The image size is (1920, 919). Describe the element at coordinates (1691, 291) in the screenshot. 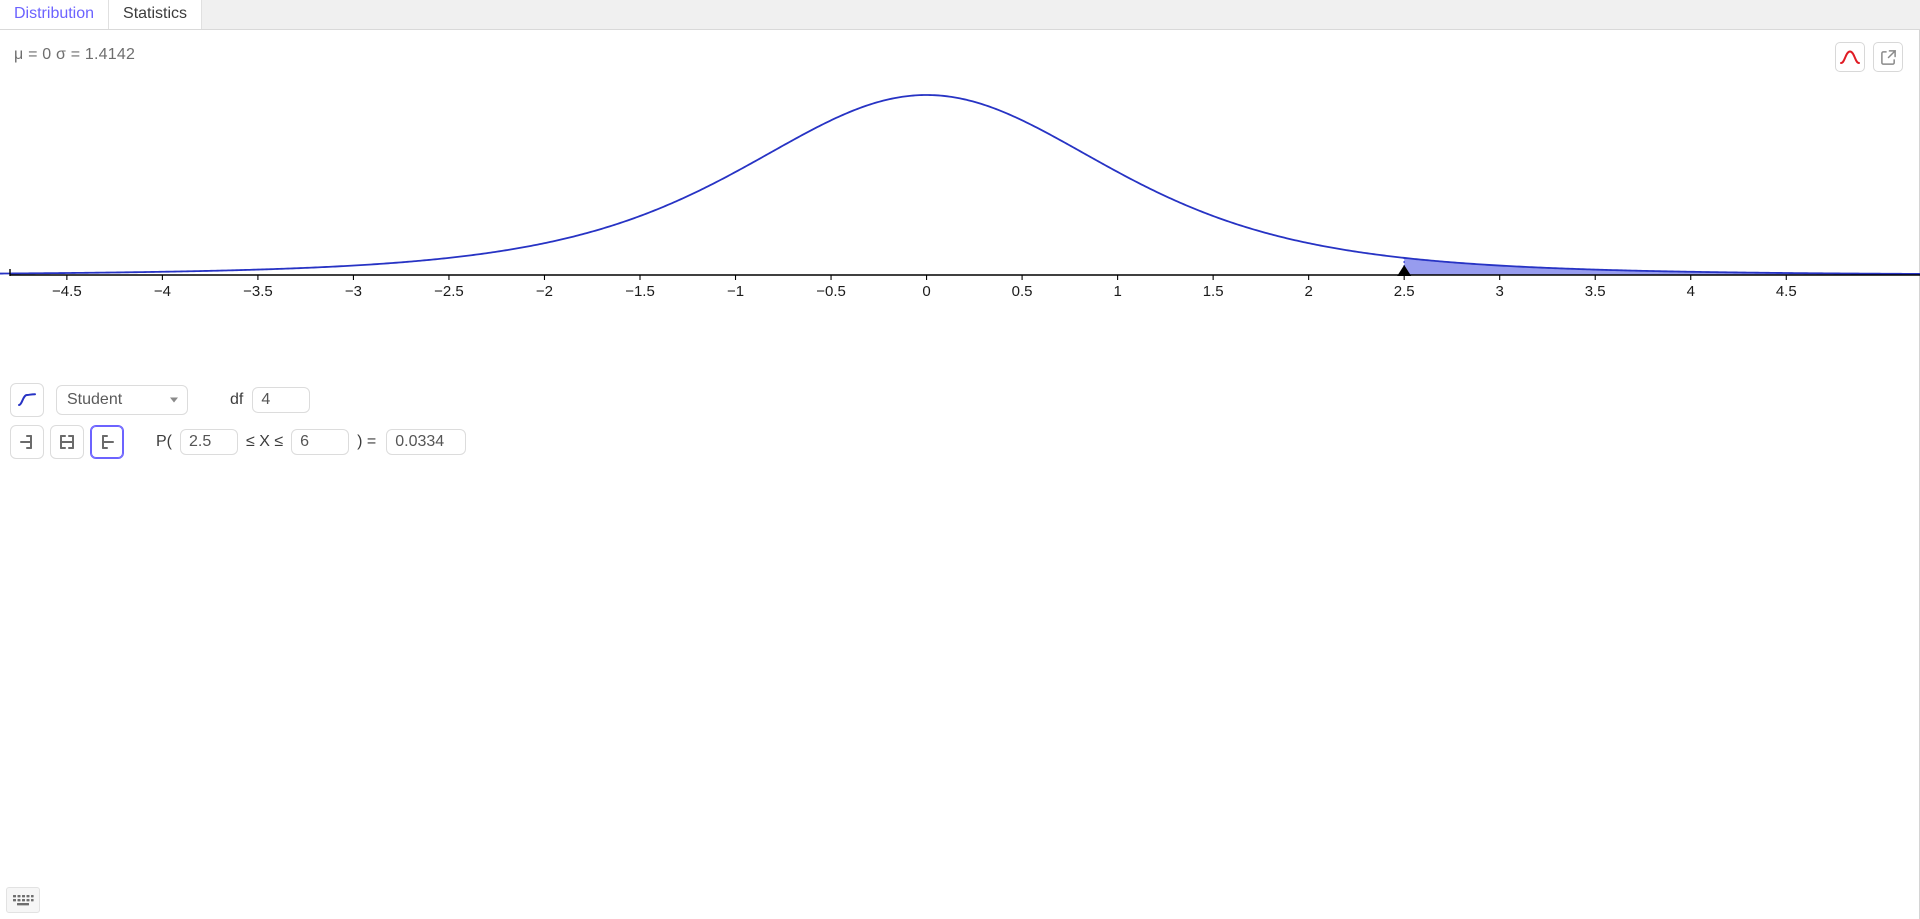

I see `x-tick-label: 4` at that location.